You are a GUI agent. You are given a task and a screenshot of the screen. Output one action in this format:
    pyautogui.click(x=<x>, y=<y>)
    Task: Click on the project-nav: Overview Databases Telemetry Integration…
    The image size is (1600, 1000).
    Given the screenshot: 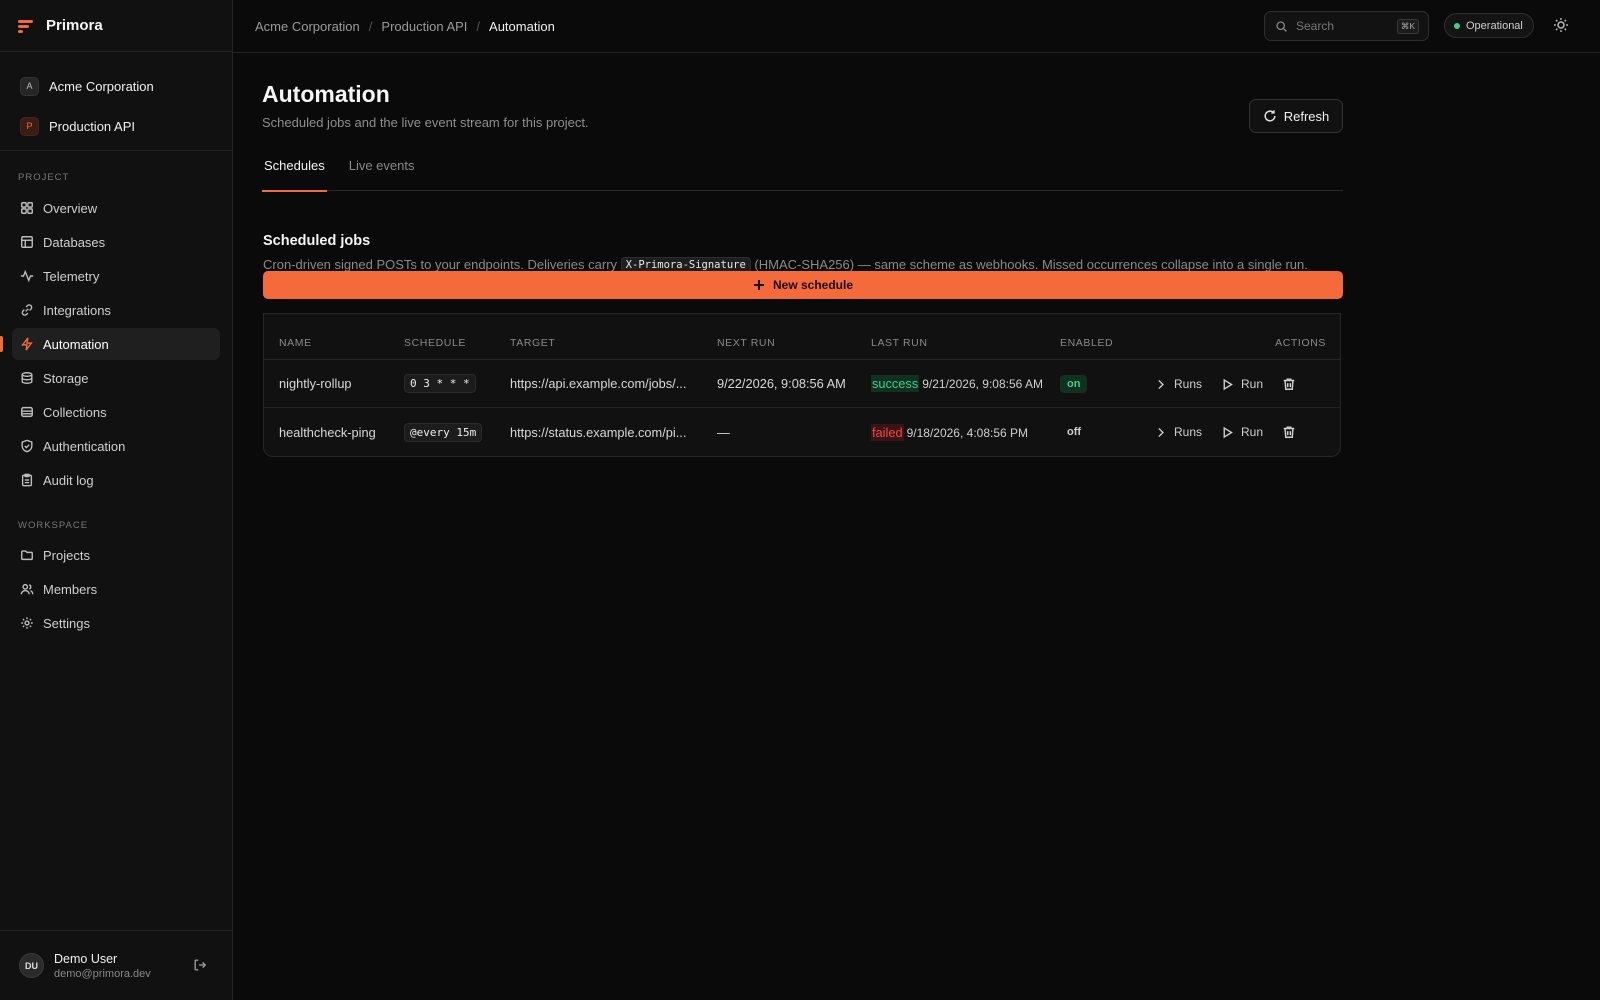 What is the action you would take?
    pyautogui.click(x=116, y=344)
    